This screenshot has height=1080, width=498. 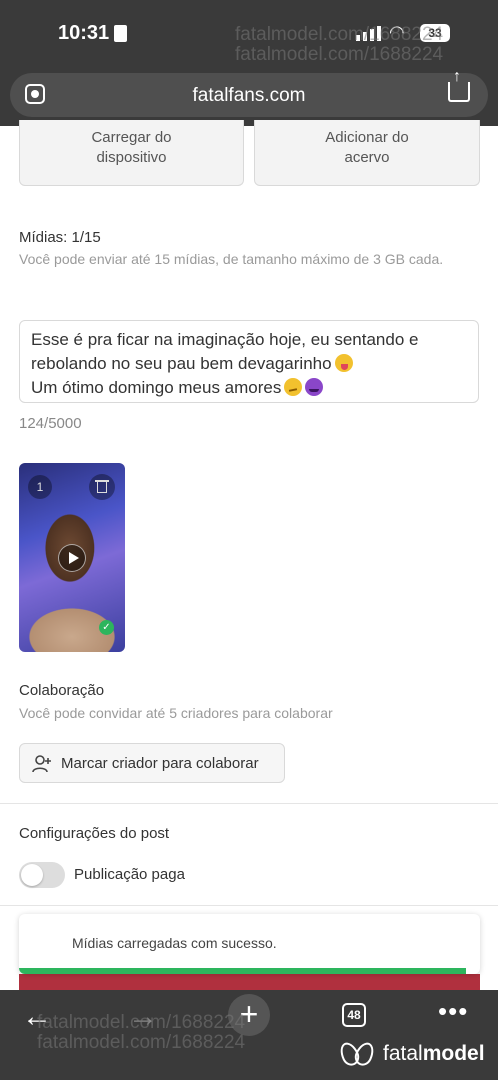 I want to click on upload-device-button: Carregar do dispositivo, so click(x=131, y=153).